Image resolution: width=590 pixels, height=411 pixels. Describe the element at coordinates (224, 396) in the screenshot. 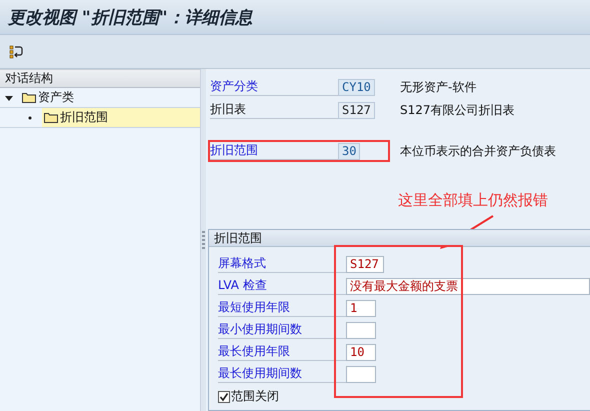

I see `checkbox` at that location.